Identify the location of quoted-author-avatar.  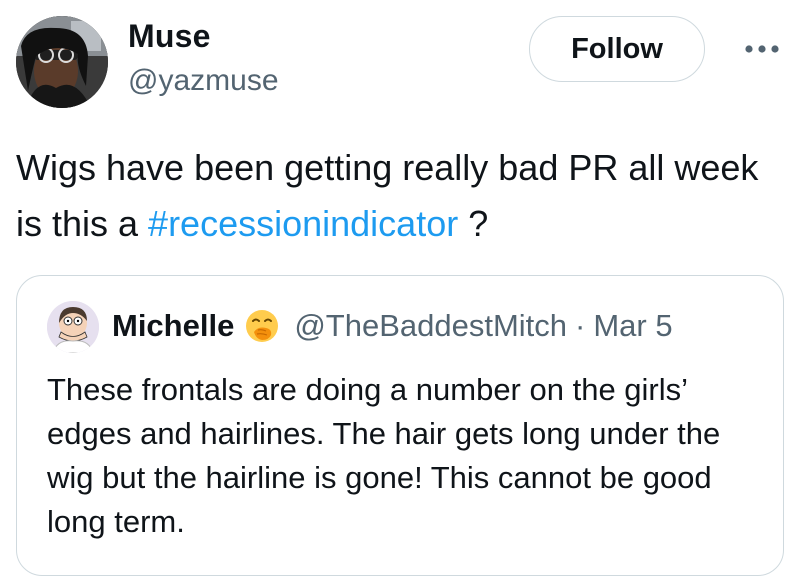
(73, 327).